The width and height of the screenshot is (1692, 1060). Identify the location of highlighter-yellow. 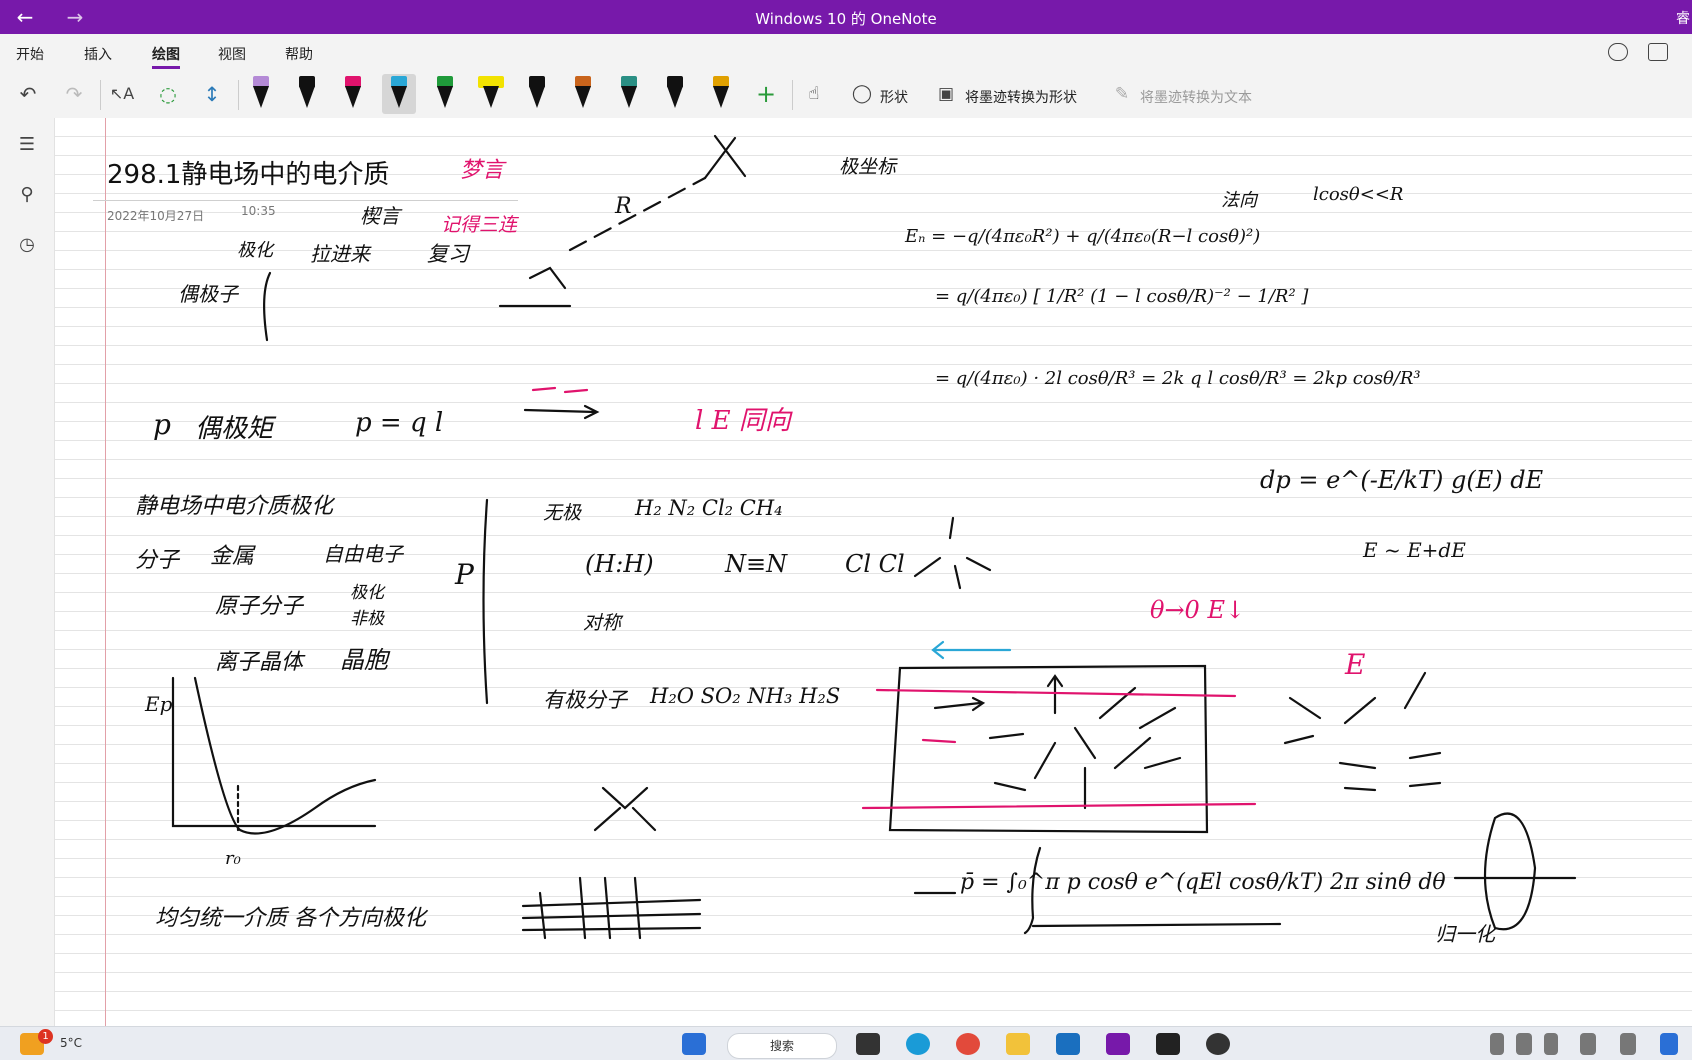
(491, 94).